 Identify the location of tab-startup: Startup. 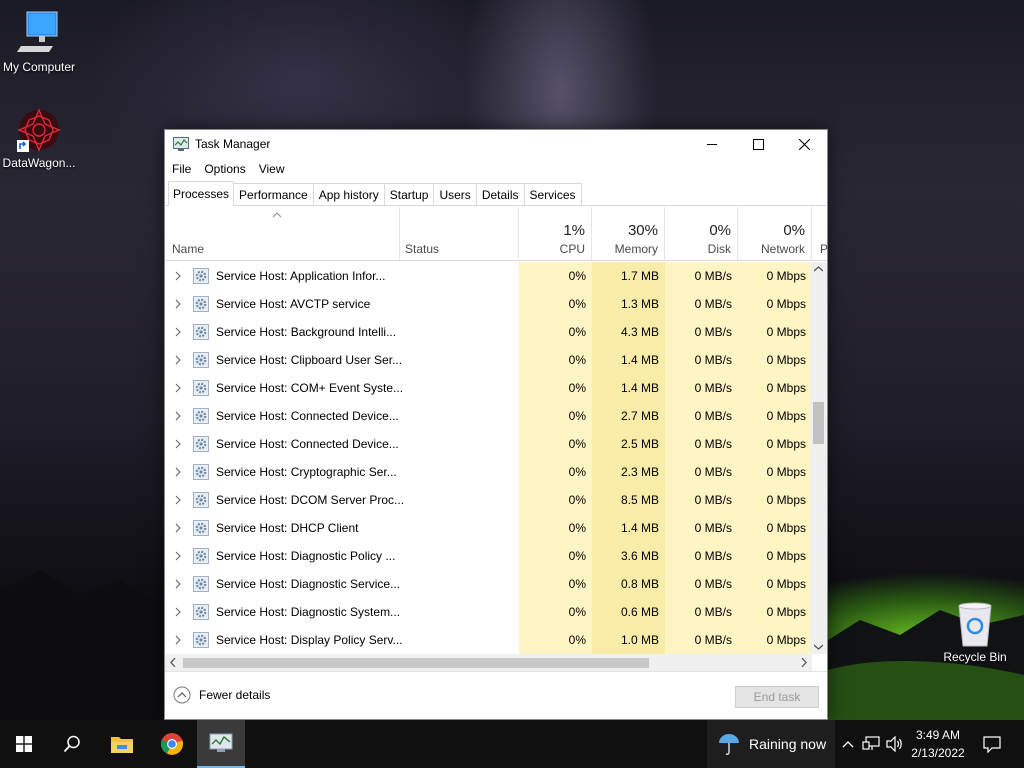
(409, 194).